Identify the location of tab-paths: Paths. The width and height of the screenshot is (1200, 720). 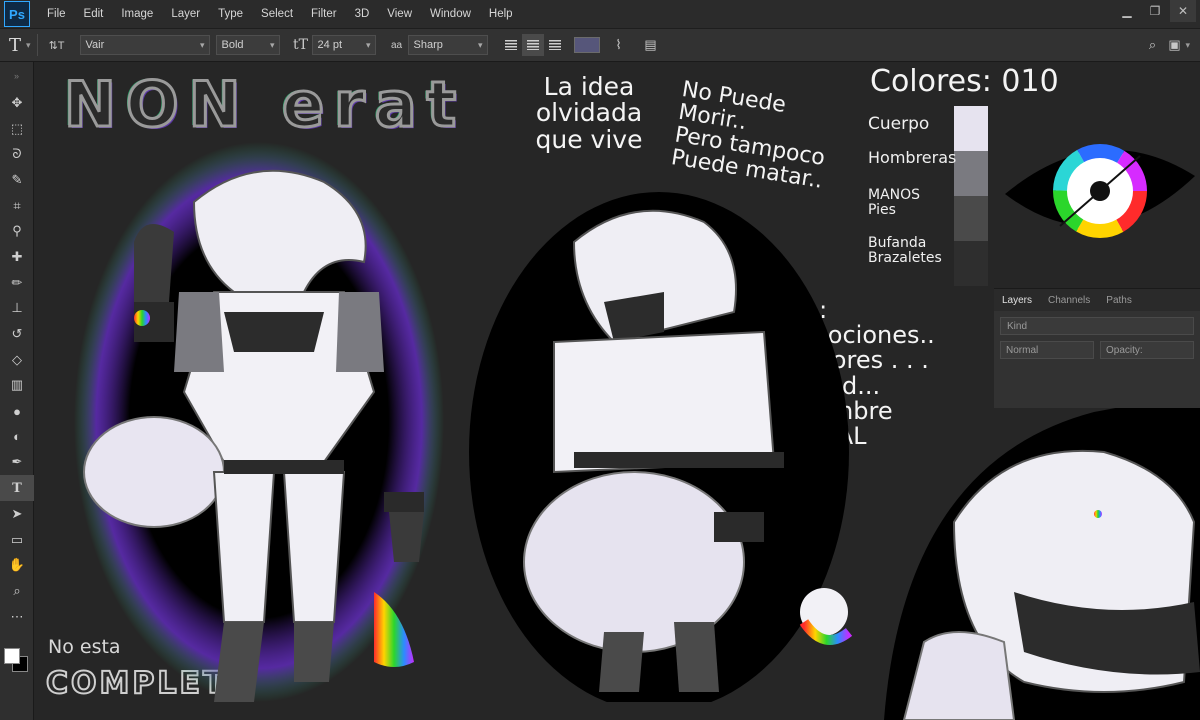
(1119, 300).